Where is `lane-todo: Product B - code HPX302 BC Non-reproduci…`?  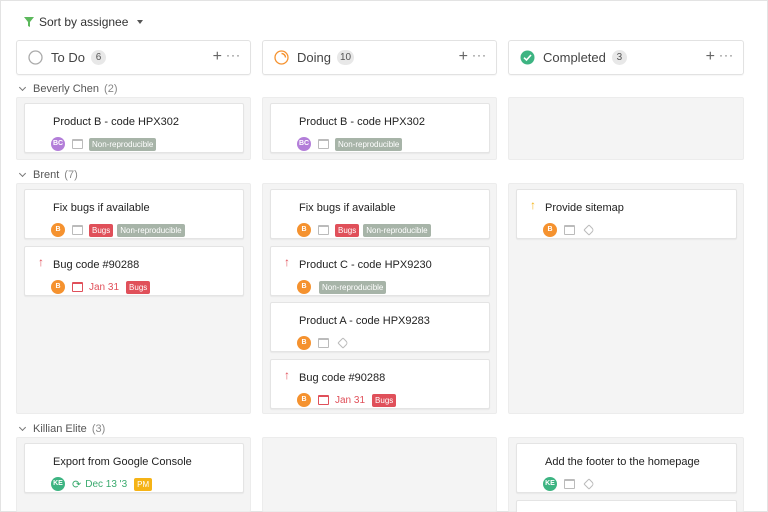
lane-todo: Product B - code HPX302 BC Non-reproduci… is located at coordinates (133, 128).